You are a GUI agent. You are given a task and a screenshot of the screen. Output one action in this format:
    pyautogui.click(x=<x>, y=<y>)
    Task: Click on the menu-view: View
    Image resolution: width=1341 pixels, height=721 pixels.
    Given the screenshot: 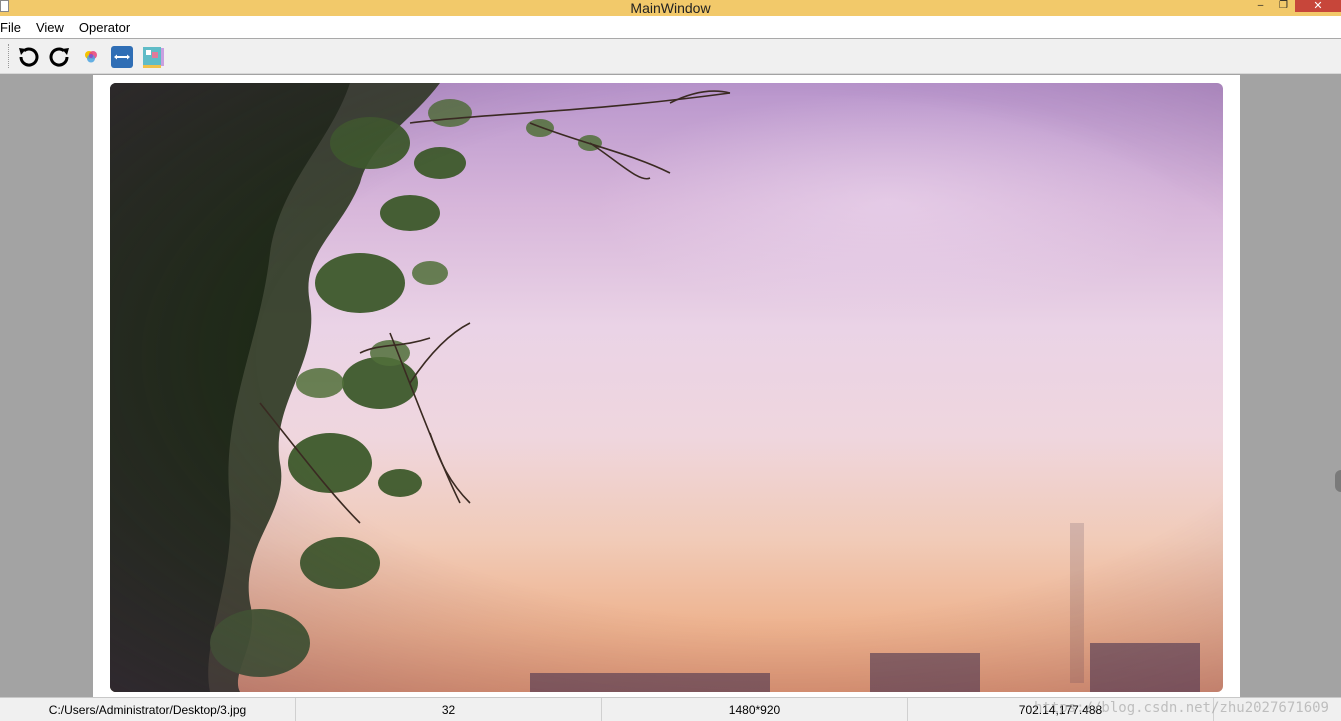 What is the action you would take?
    pyautogui.click(x=53, y=27)
    